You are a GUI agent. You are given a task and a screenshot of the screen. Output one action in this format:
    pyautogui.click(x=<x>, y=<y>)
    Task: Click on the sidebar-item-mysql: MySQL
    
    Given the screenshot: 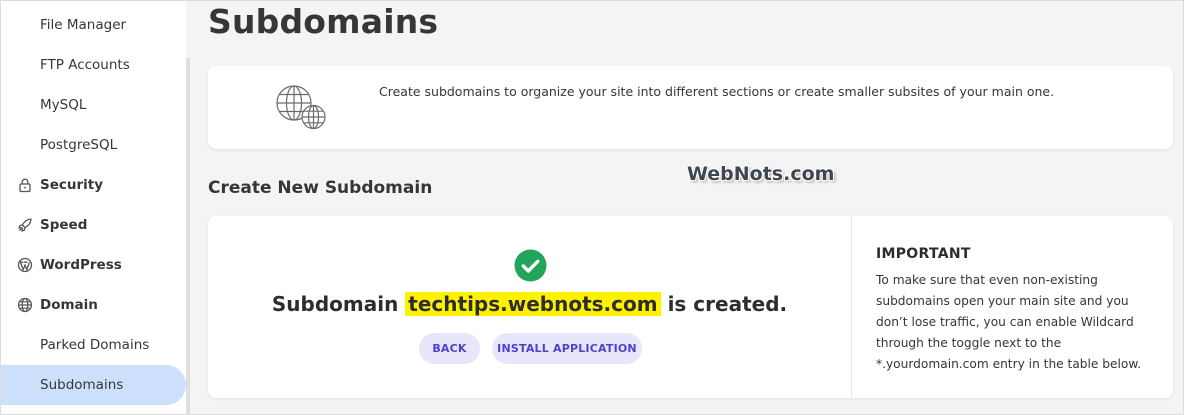 What is the action you would take?
    pyautogui.click(x=43, y=105)
    